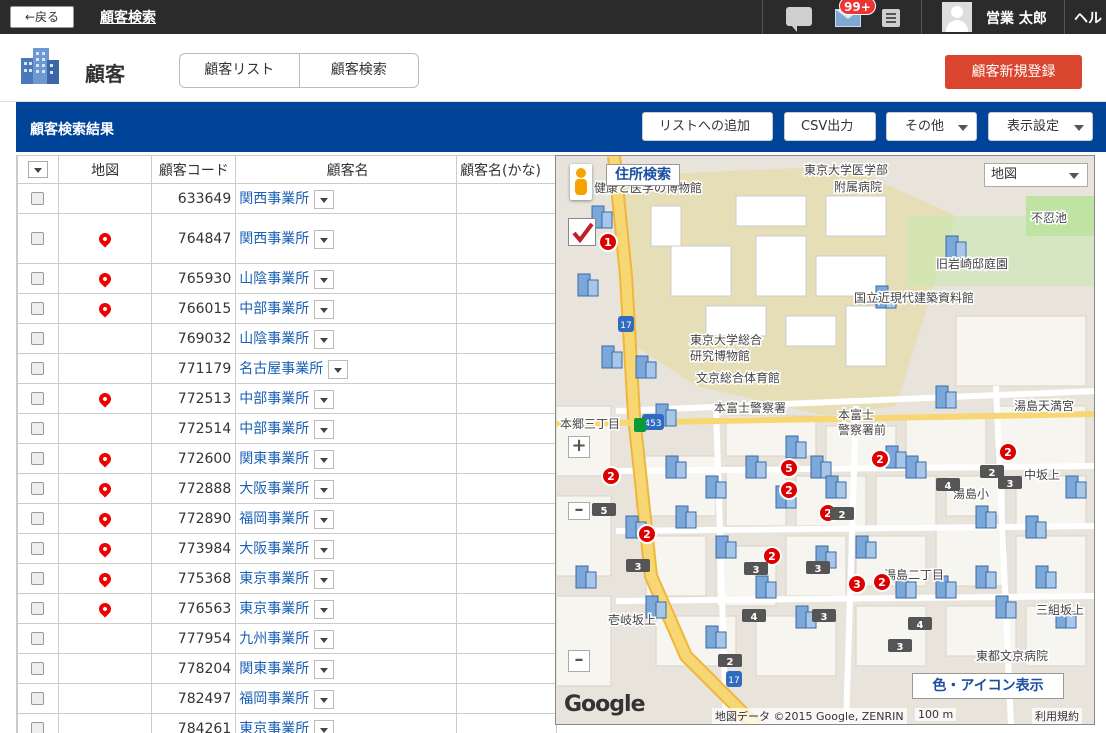  Describe the element at coordinates (579, 510) in the screenshot. I see `zoom-slider: –` at that location.